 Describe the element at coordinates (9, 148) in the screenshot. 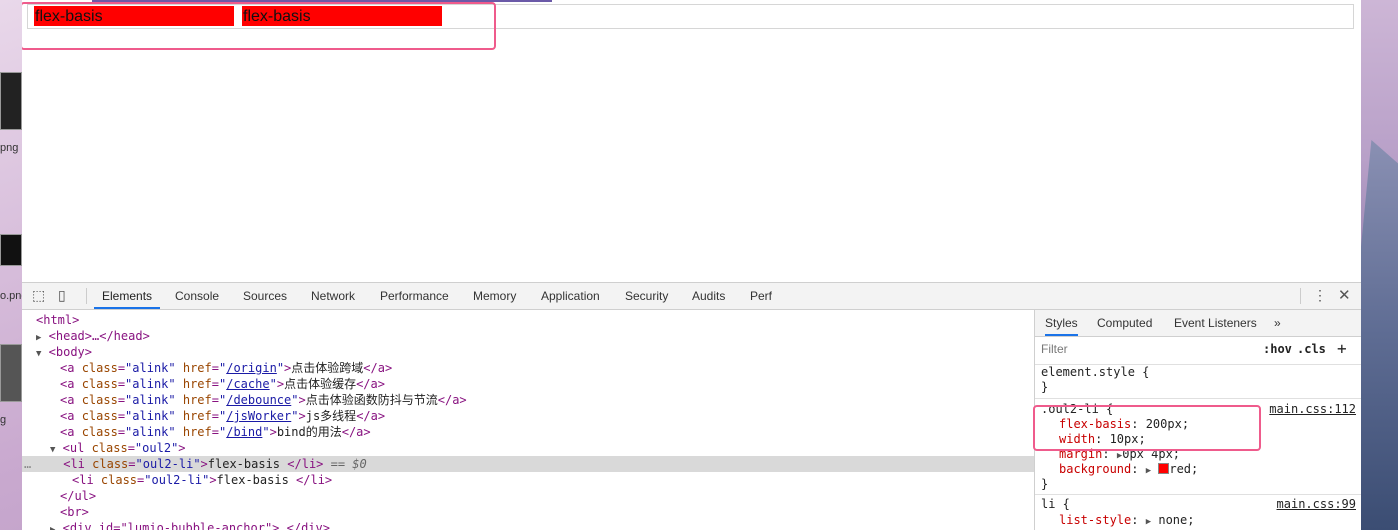

I see `desktop-file-label: png` at that location.